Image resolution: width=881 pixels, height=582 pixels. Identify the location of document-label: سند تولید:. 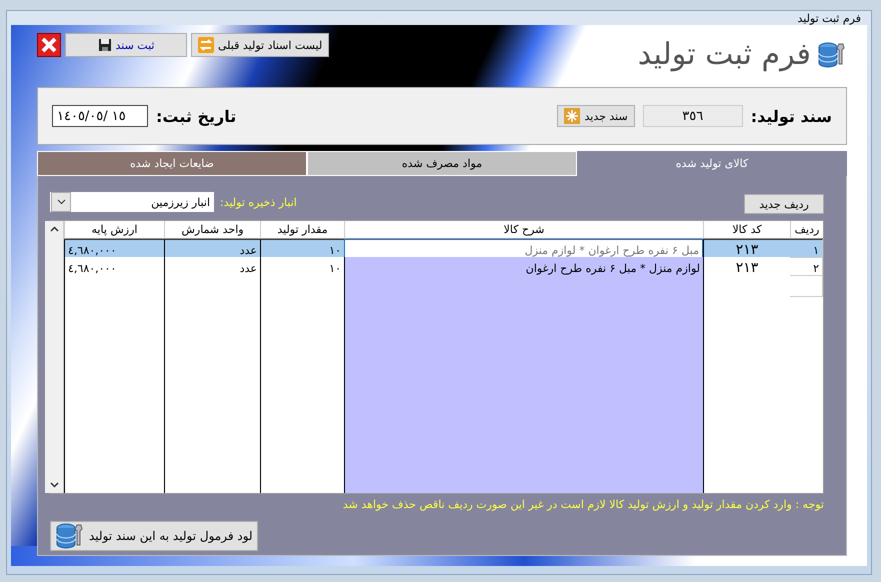
(791, 116).